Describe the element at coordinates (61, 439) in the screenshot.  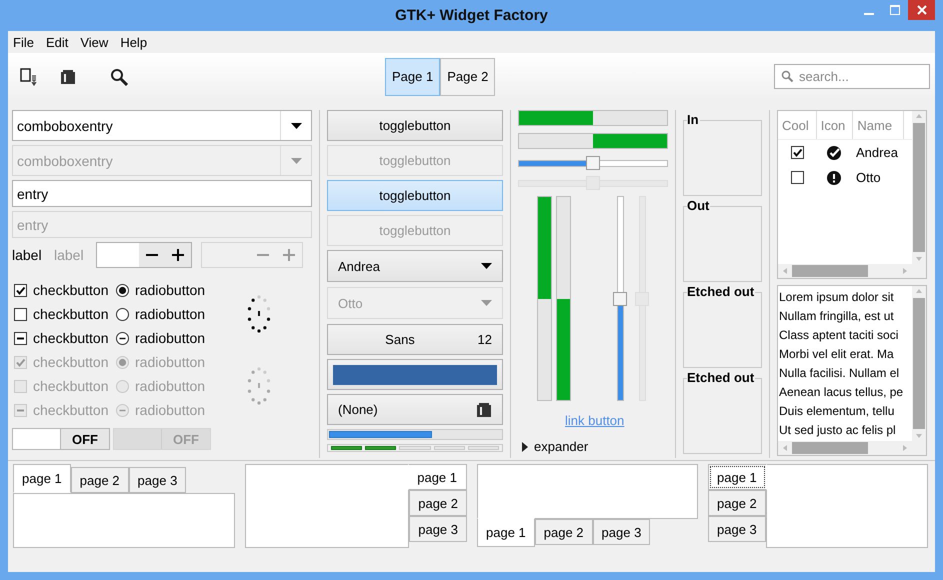
I see `toggle-switch: OFF` at that location.